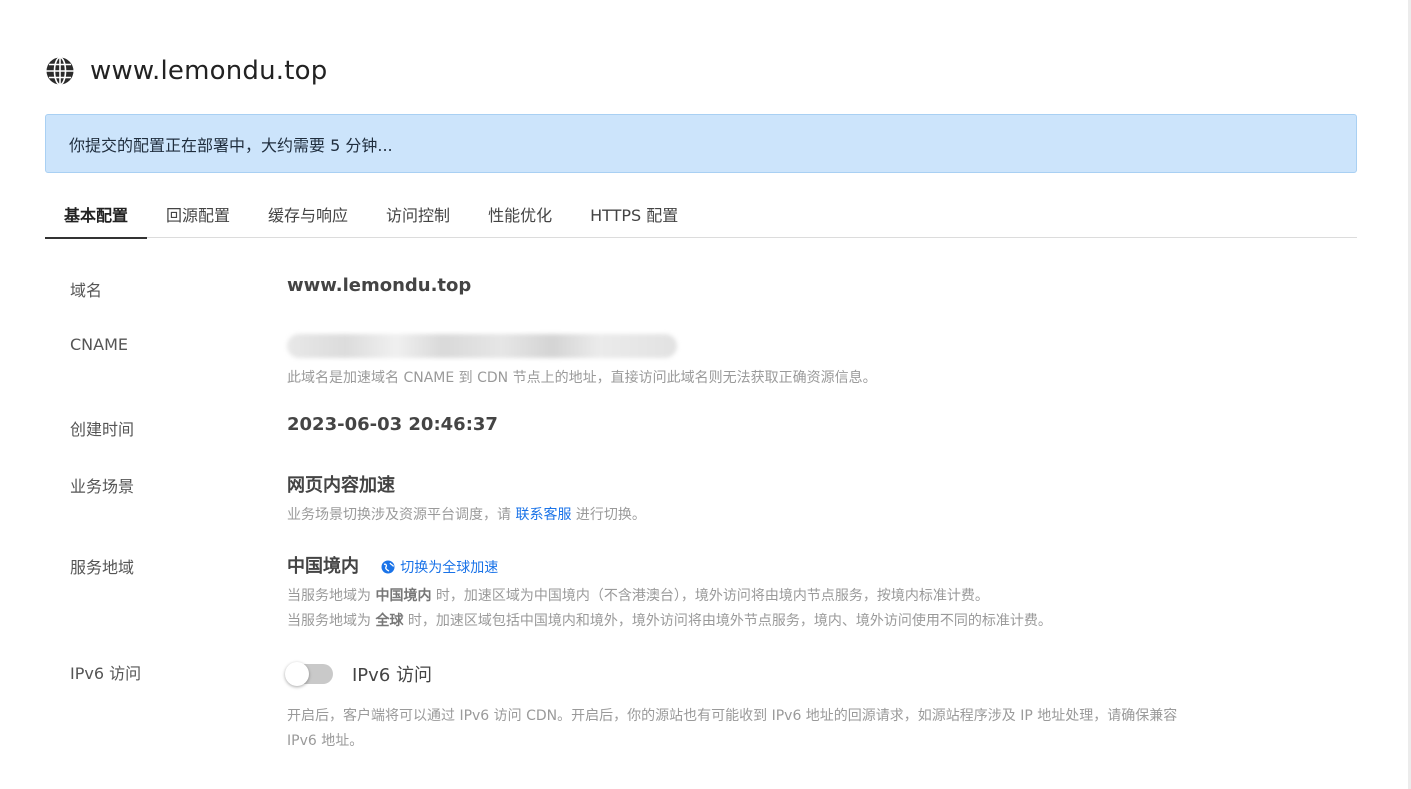  What do you see at coordinates (634, 214) in the screenshot?
I see `tab-https-config: HTTPS 配置` at bounding box center [634, 214].